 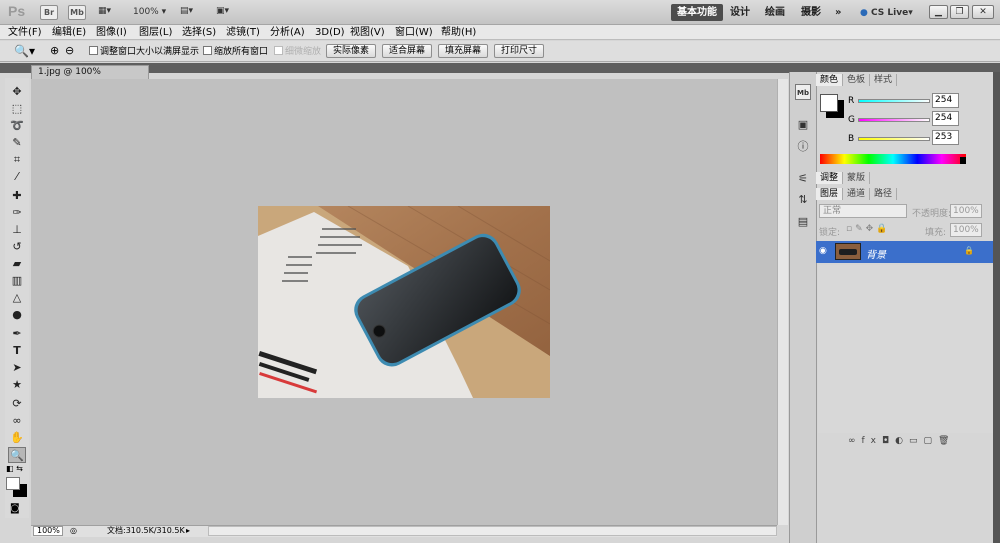 What do you see at coordinates (830, 178) in the screenshot?
I see `tab-adjustments: 调整` at bounding box center [830, 178].